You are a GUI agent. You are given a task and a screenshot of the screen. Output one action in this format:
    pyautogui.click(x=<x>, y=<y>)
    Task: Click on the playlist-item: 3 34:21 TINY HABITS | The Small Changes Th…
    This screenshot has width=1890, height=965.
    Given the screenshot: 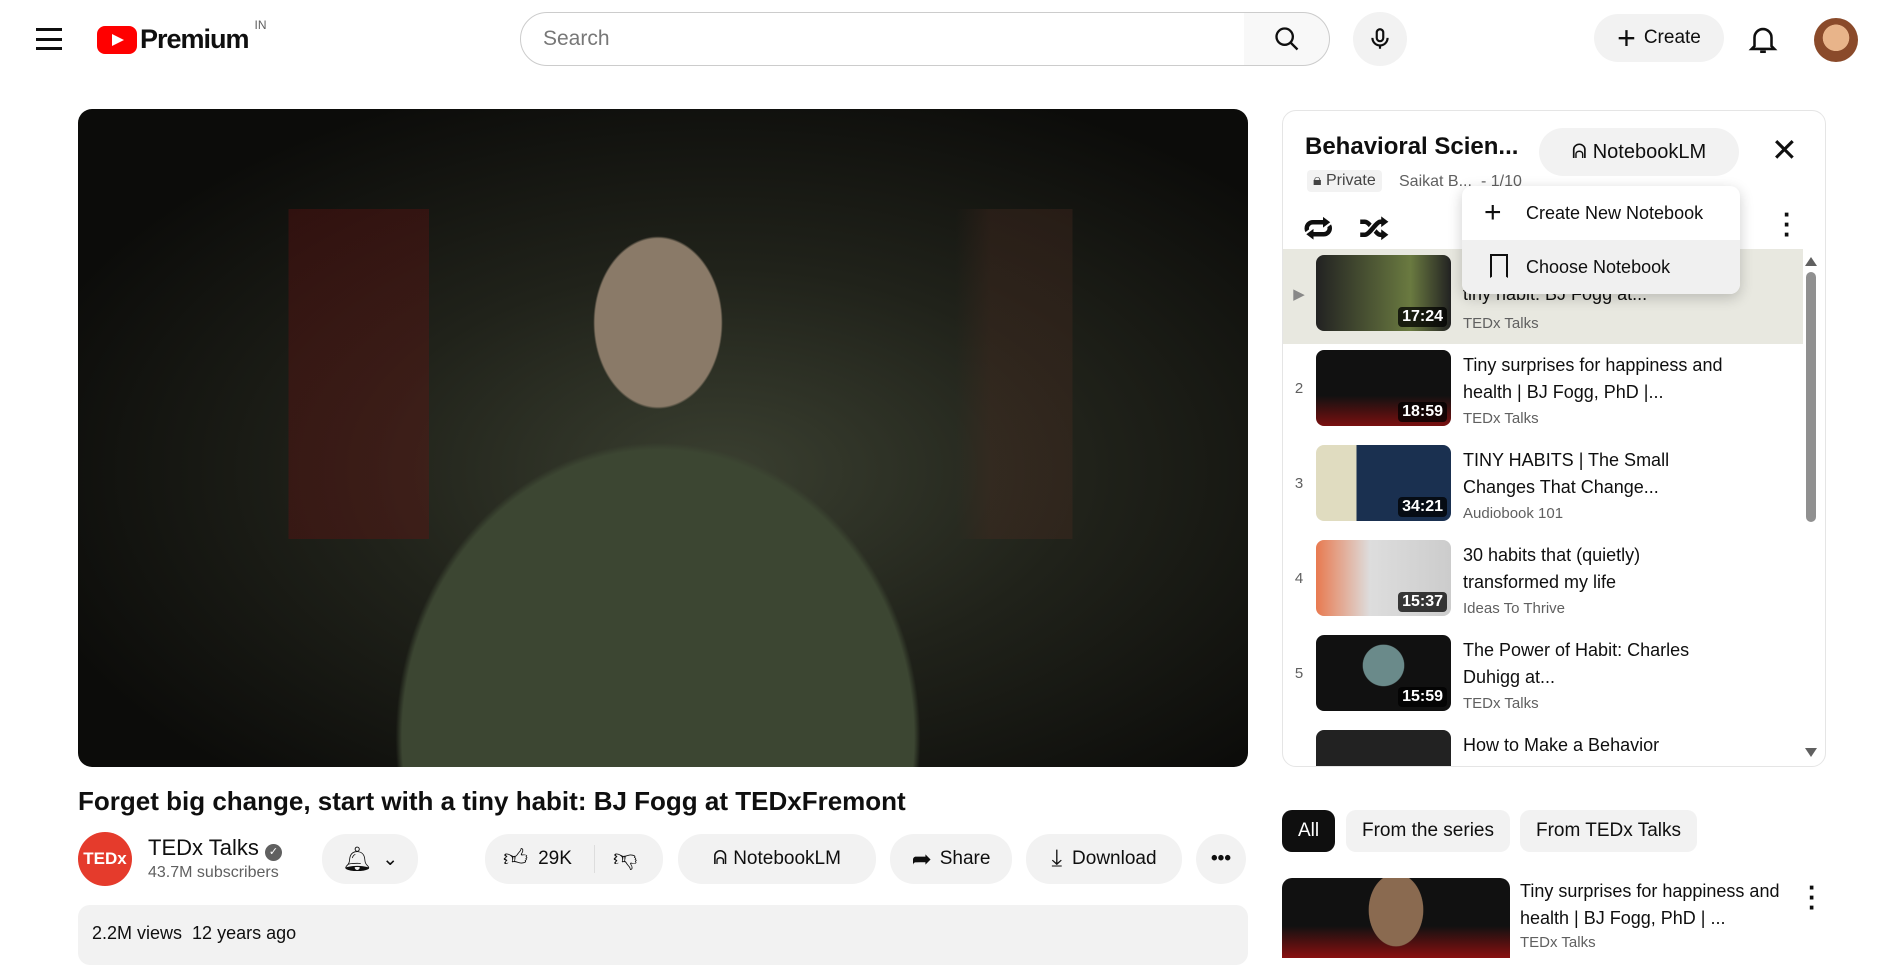 What is the action you would take?
    pyautogui.click(x=1543, y=486)
    